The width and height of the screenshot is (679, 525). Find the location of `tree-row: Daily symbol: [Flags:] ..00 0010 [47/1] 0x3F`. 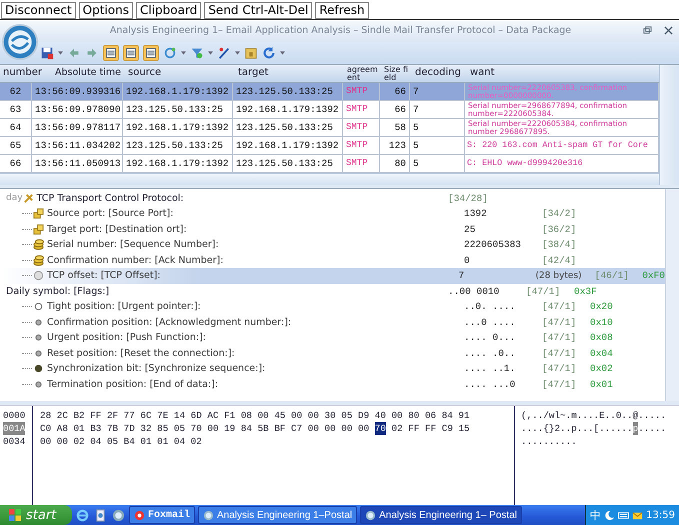

tree-row: Daily symbol: [Flags:] ..00 0010 [47/1] 0x3F is located at coordinates (332, 291).